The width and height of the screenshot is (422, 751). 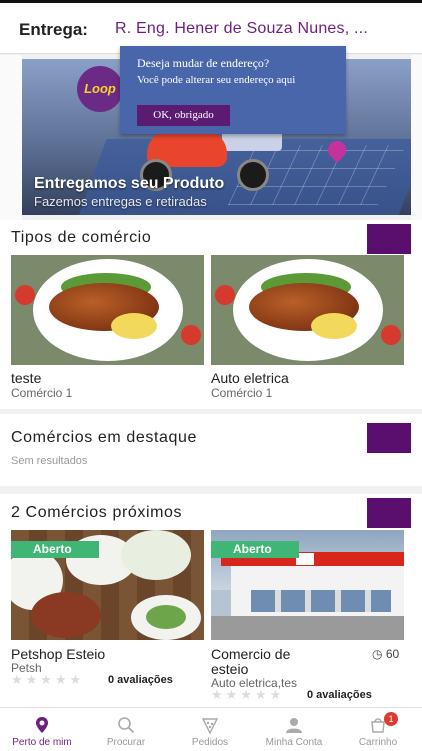 I want to click on nav-label: Pedidos, so click(x=210, y=742).